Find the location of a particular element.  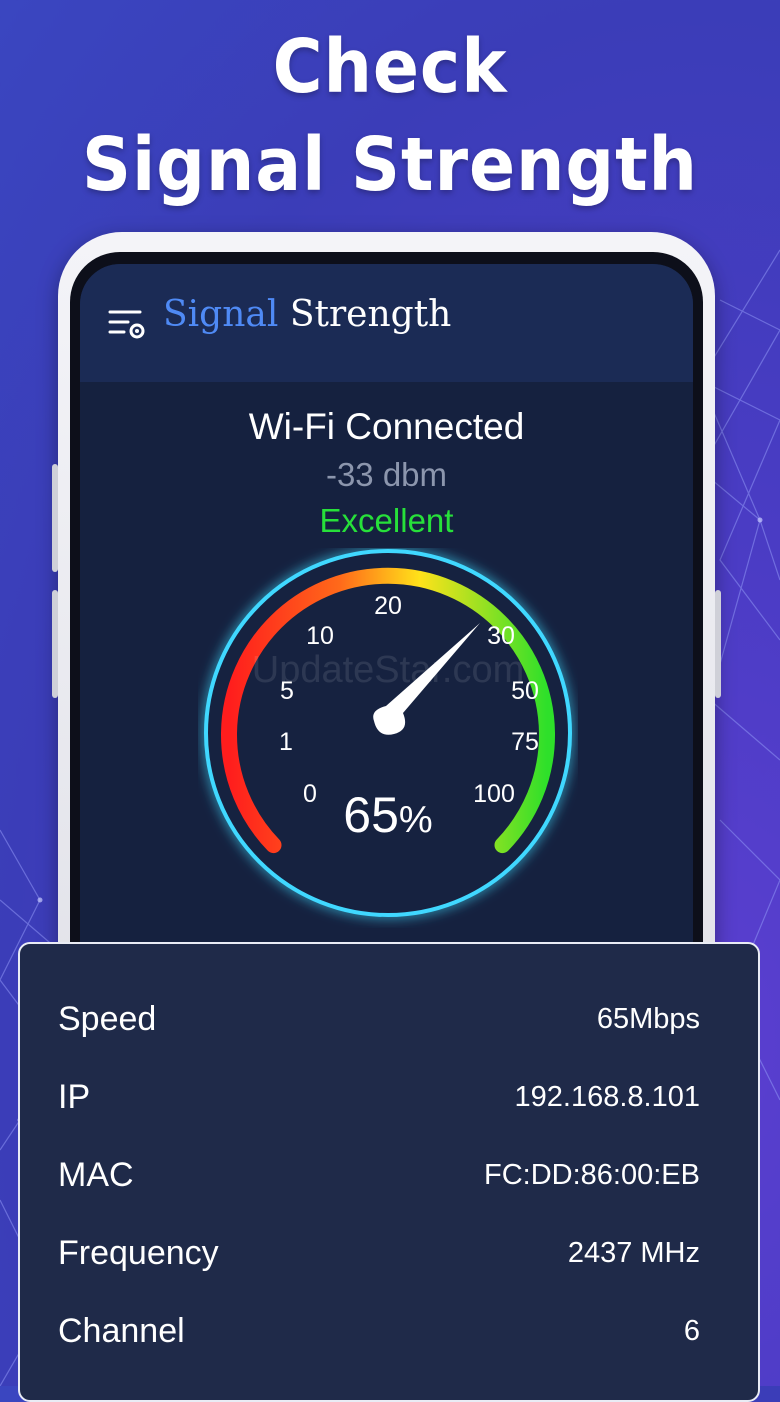

signal-dbm: -33 dbm is located at coordinates (386, 474).